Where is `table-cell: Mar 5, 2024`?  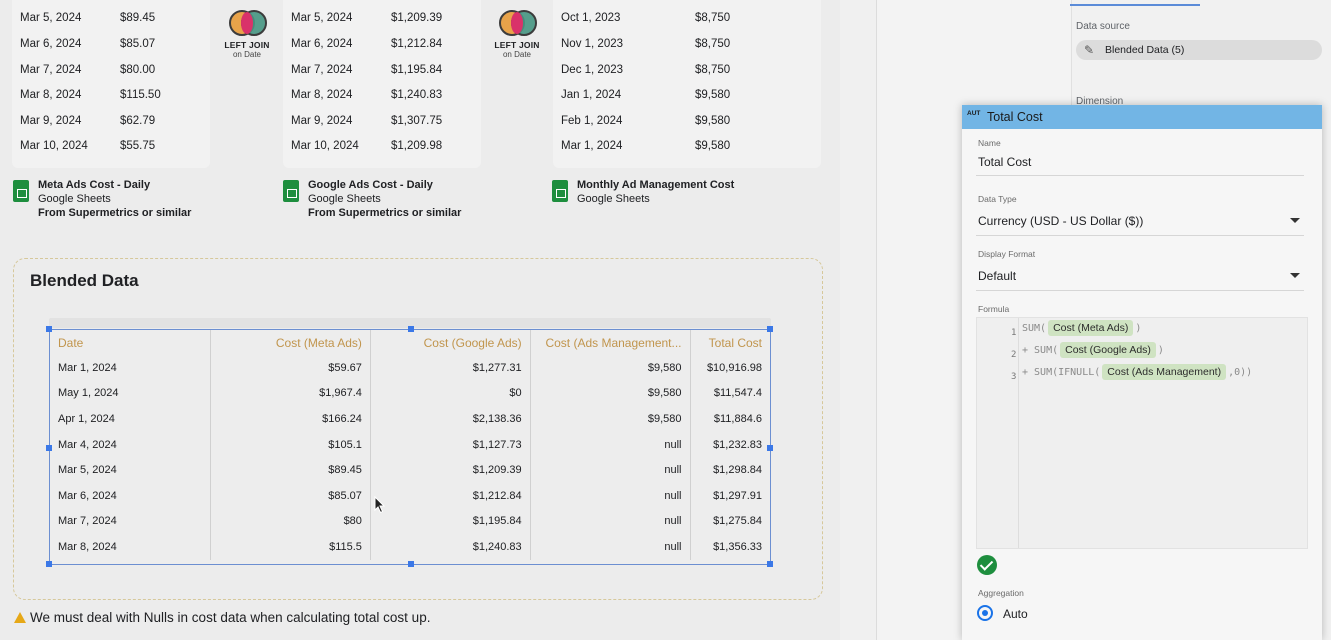 table-cell: Mar 5, 2024 is located at coordinates (87, 470).